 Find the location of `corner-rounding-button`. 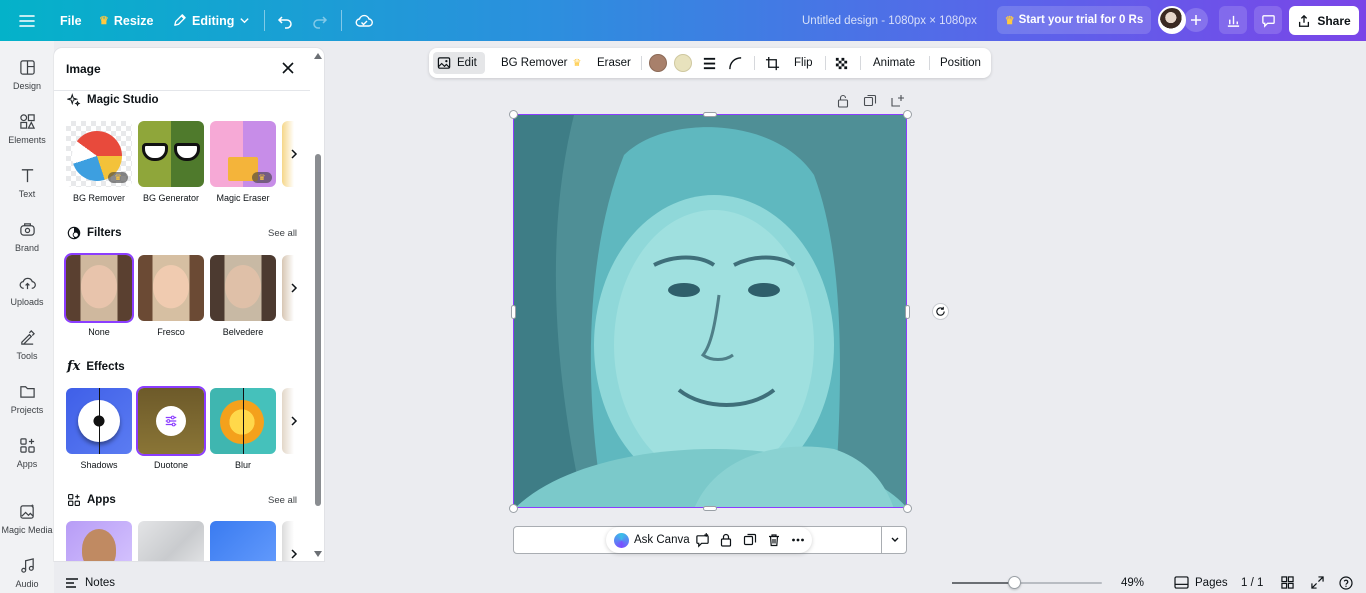

corner-rounding-button is located at coordinates (735, 63).